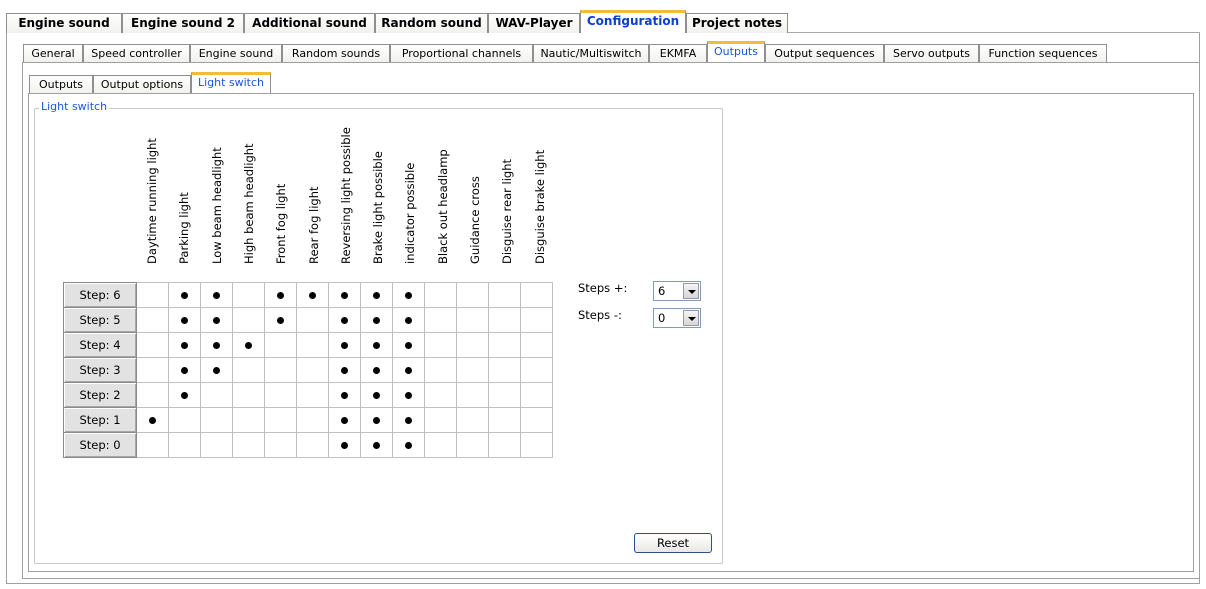 The image size is (1206, 589). I want to click on tab-output-options: Output options, so click(142, 84).